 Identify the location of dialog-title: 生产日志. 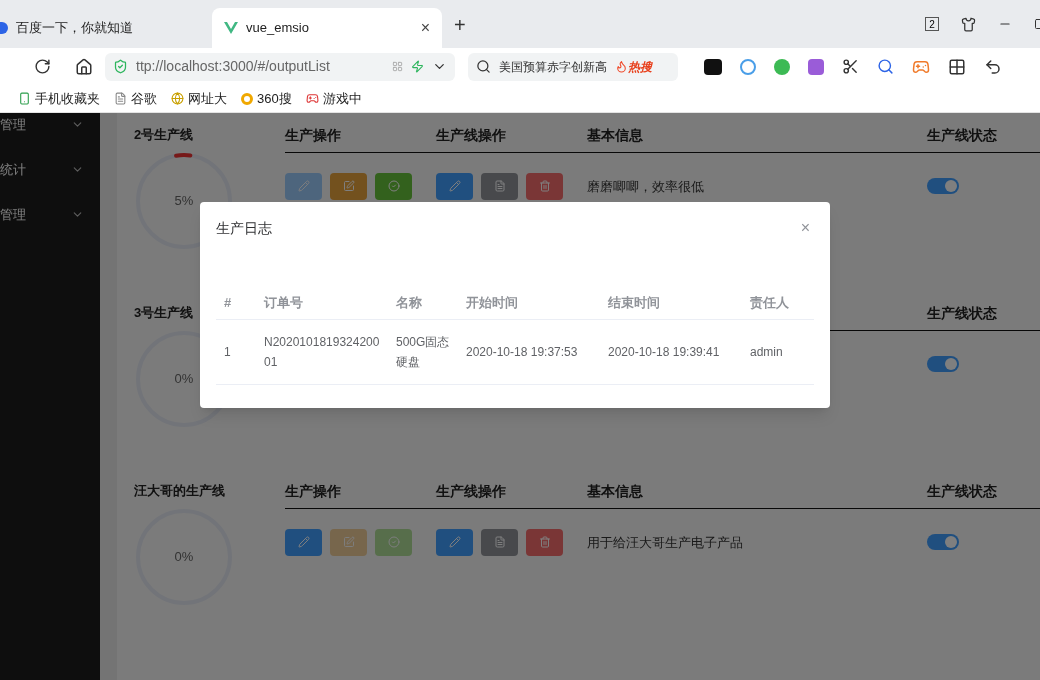
(244, 228).